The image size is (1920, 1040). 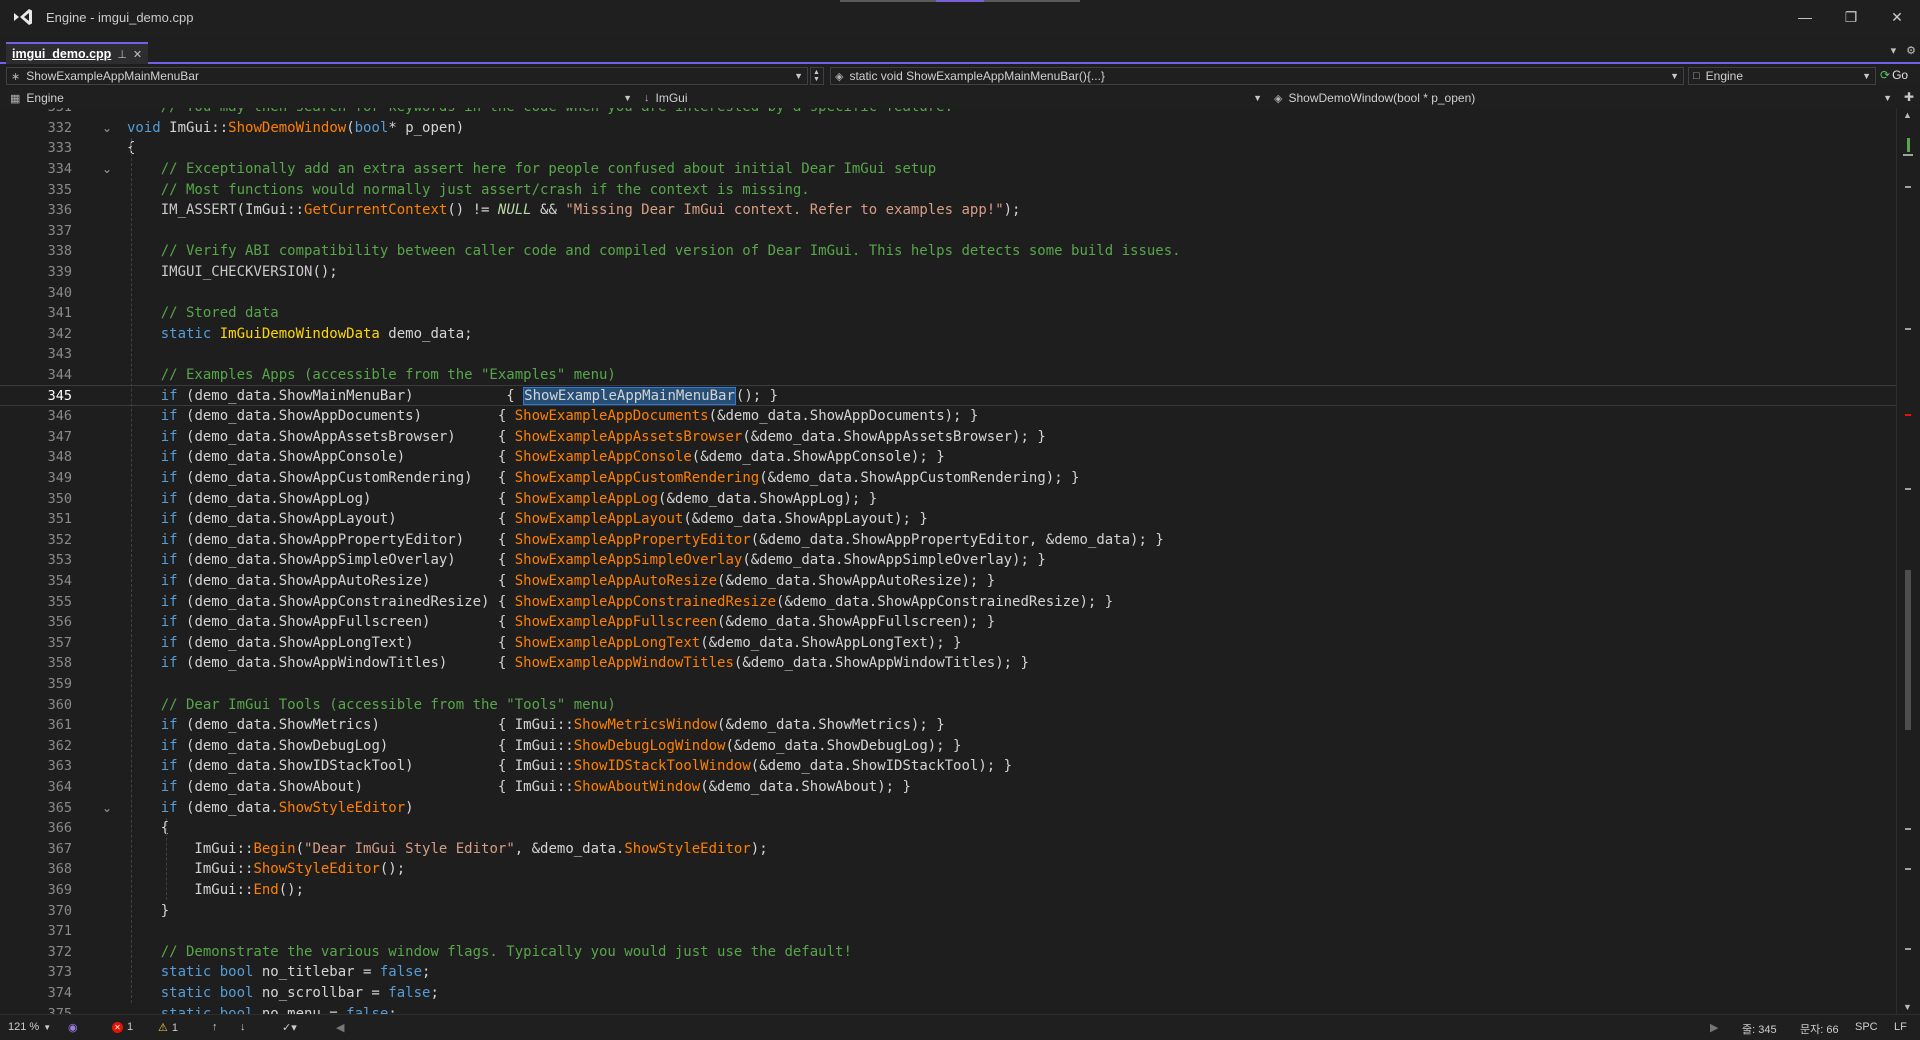 What do you see at coordinates (59, 1009) in the screenshot?
I see `line-number: 375` at bounding box center [59, 1009].